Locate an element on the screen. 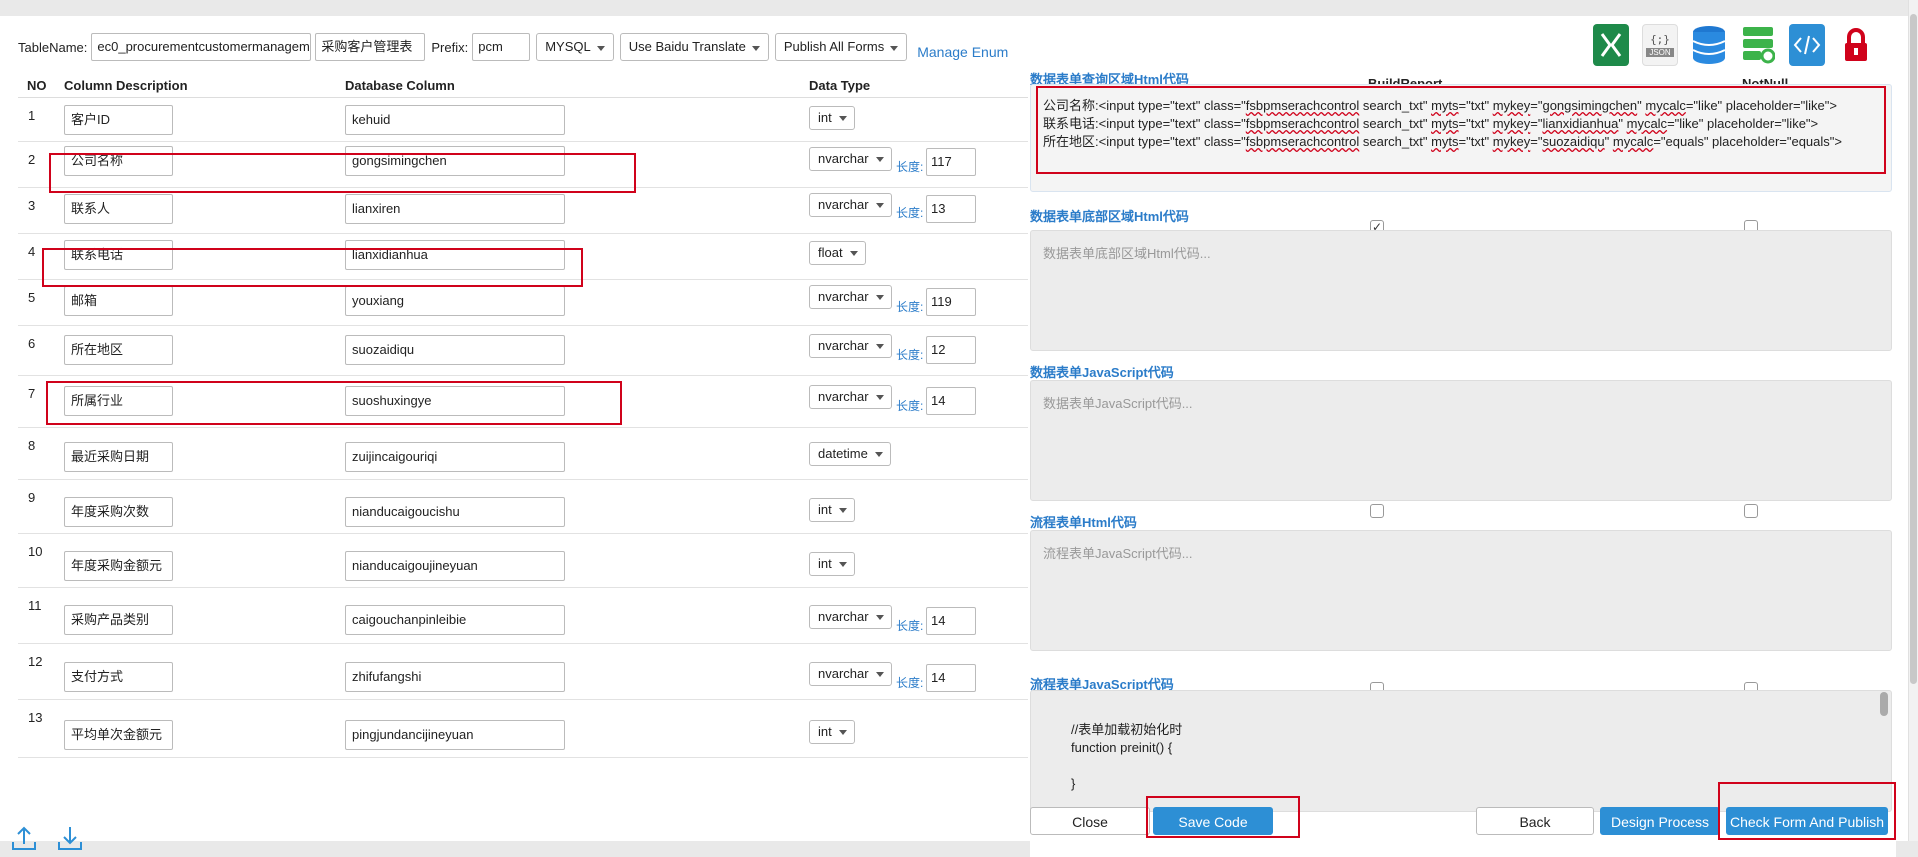  table-row: 13 平均单次金额元 pingjundancijineyuan int is located at coordinates (523, 729).